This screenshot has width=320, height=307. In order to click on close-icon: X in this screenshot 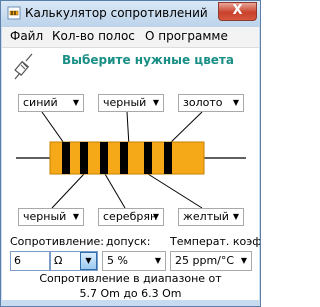, I will do `click(237, 10)`.